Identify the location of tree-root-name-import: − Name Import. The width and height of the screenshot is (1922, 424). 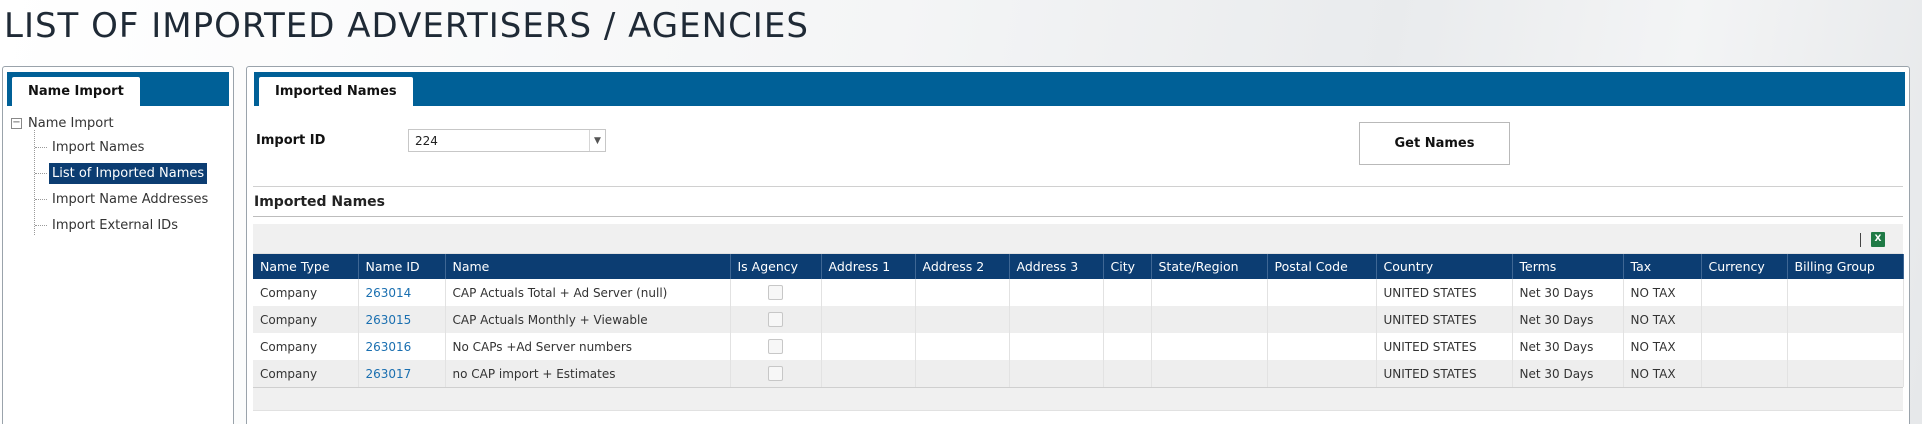
(62, 123).